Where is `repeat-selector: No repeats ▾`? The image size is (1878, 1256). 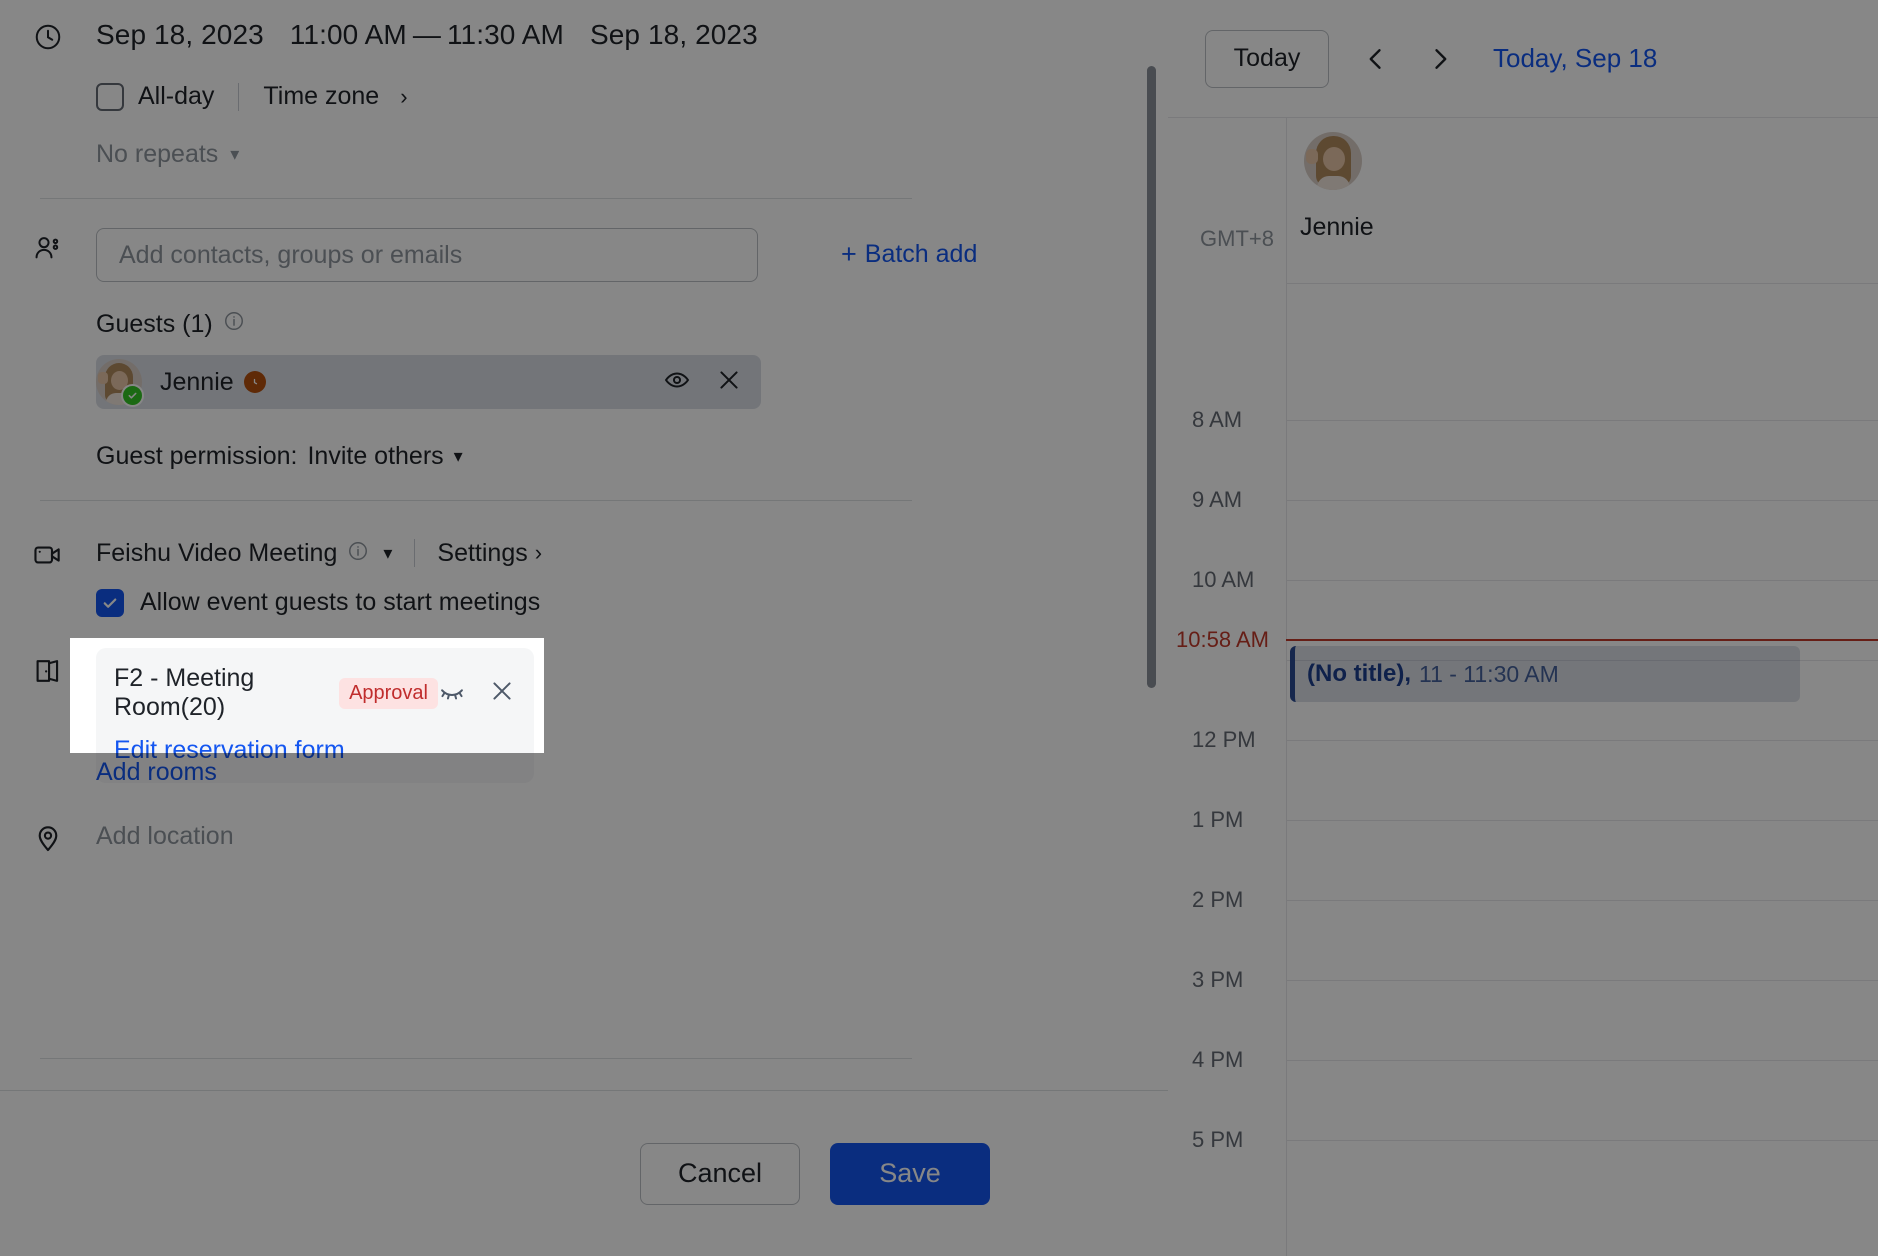 repeat-selector: No repeats ▾ is located at coordinates (167, 154).